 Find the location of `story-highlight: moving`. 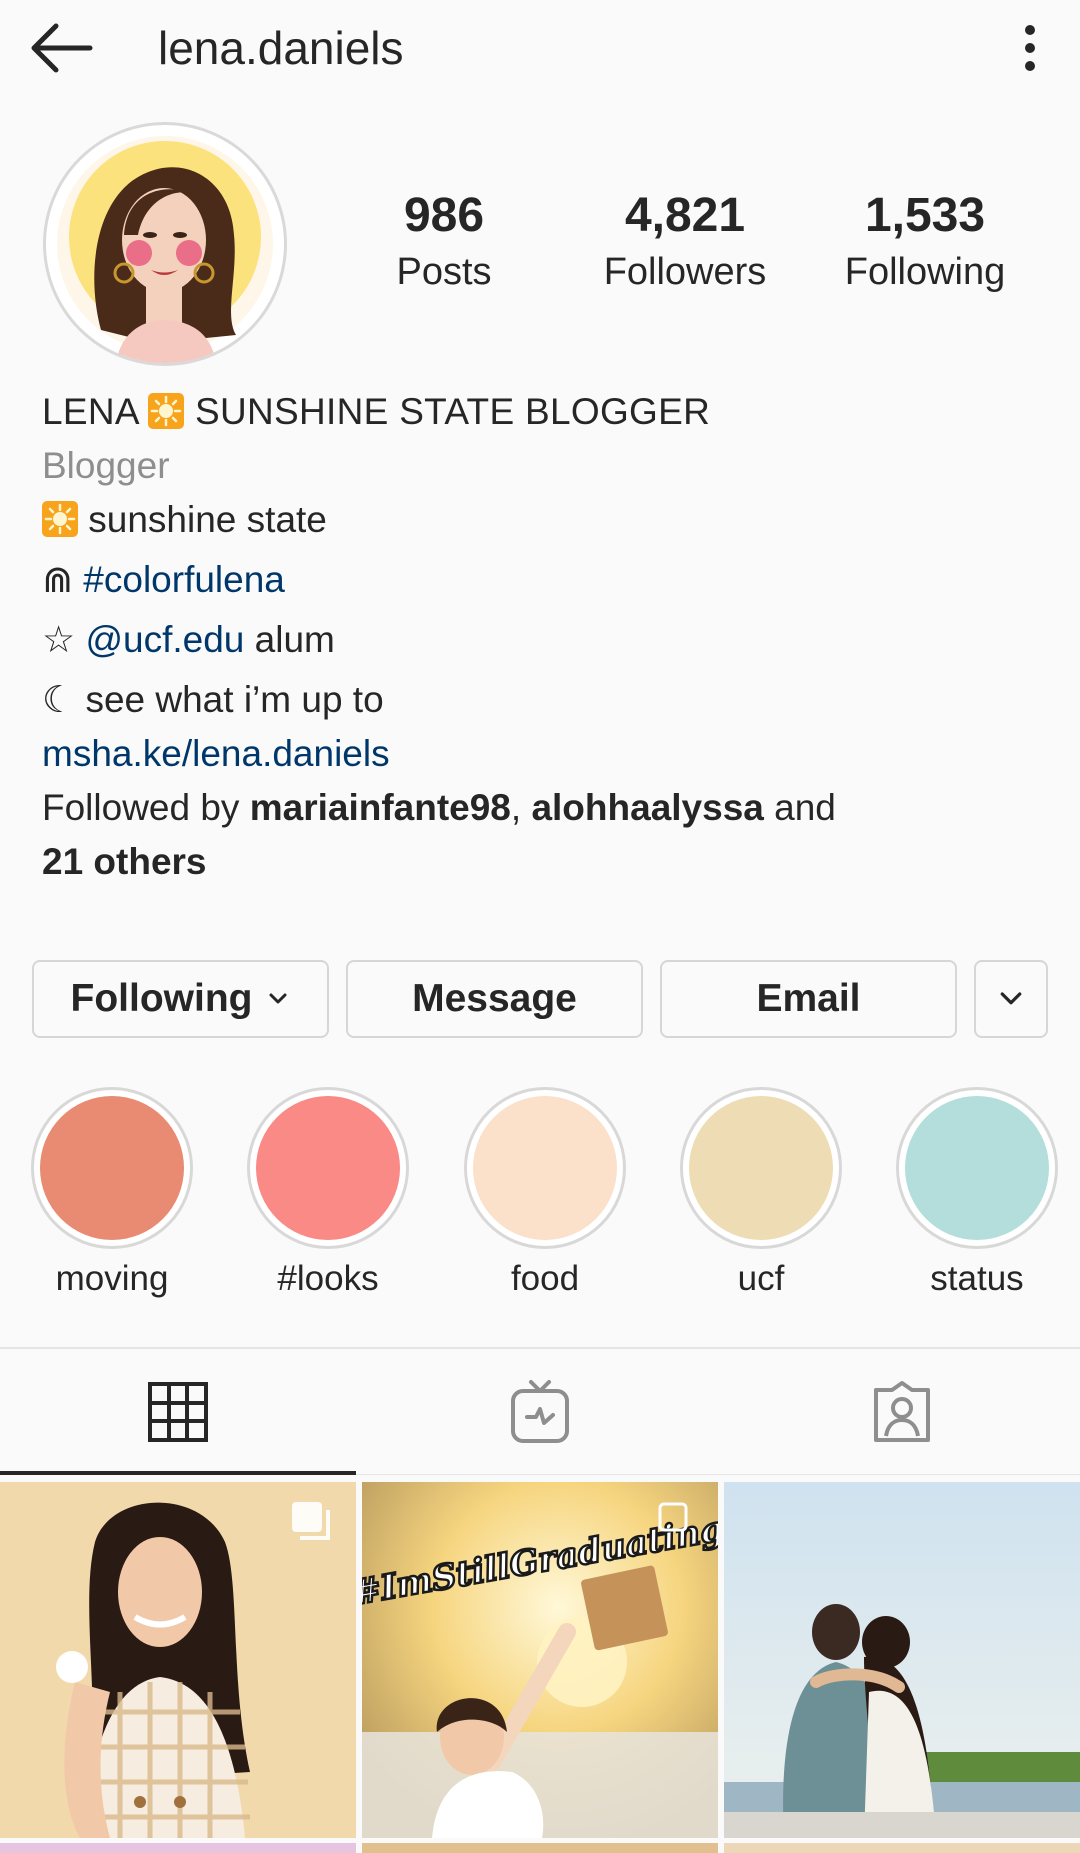

story-highlight: moving is located at coordinates (112, 1195).